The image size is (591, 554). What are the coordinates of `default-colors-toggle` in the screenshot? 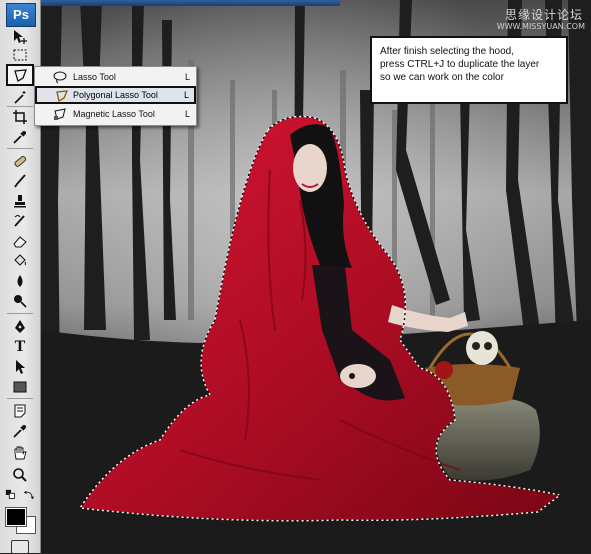 It's located at (11, 495).